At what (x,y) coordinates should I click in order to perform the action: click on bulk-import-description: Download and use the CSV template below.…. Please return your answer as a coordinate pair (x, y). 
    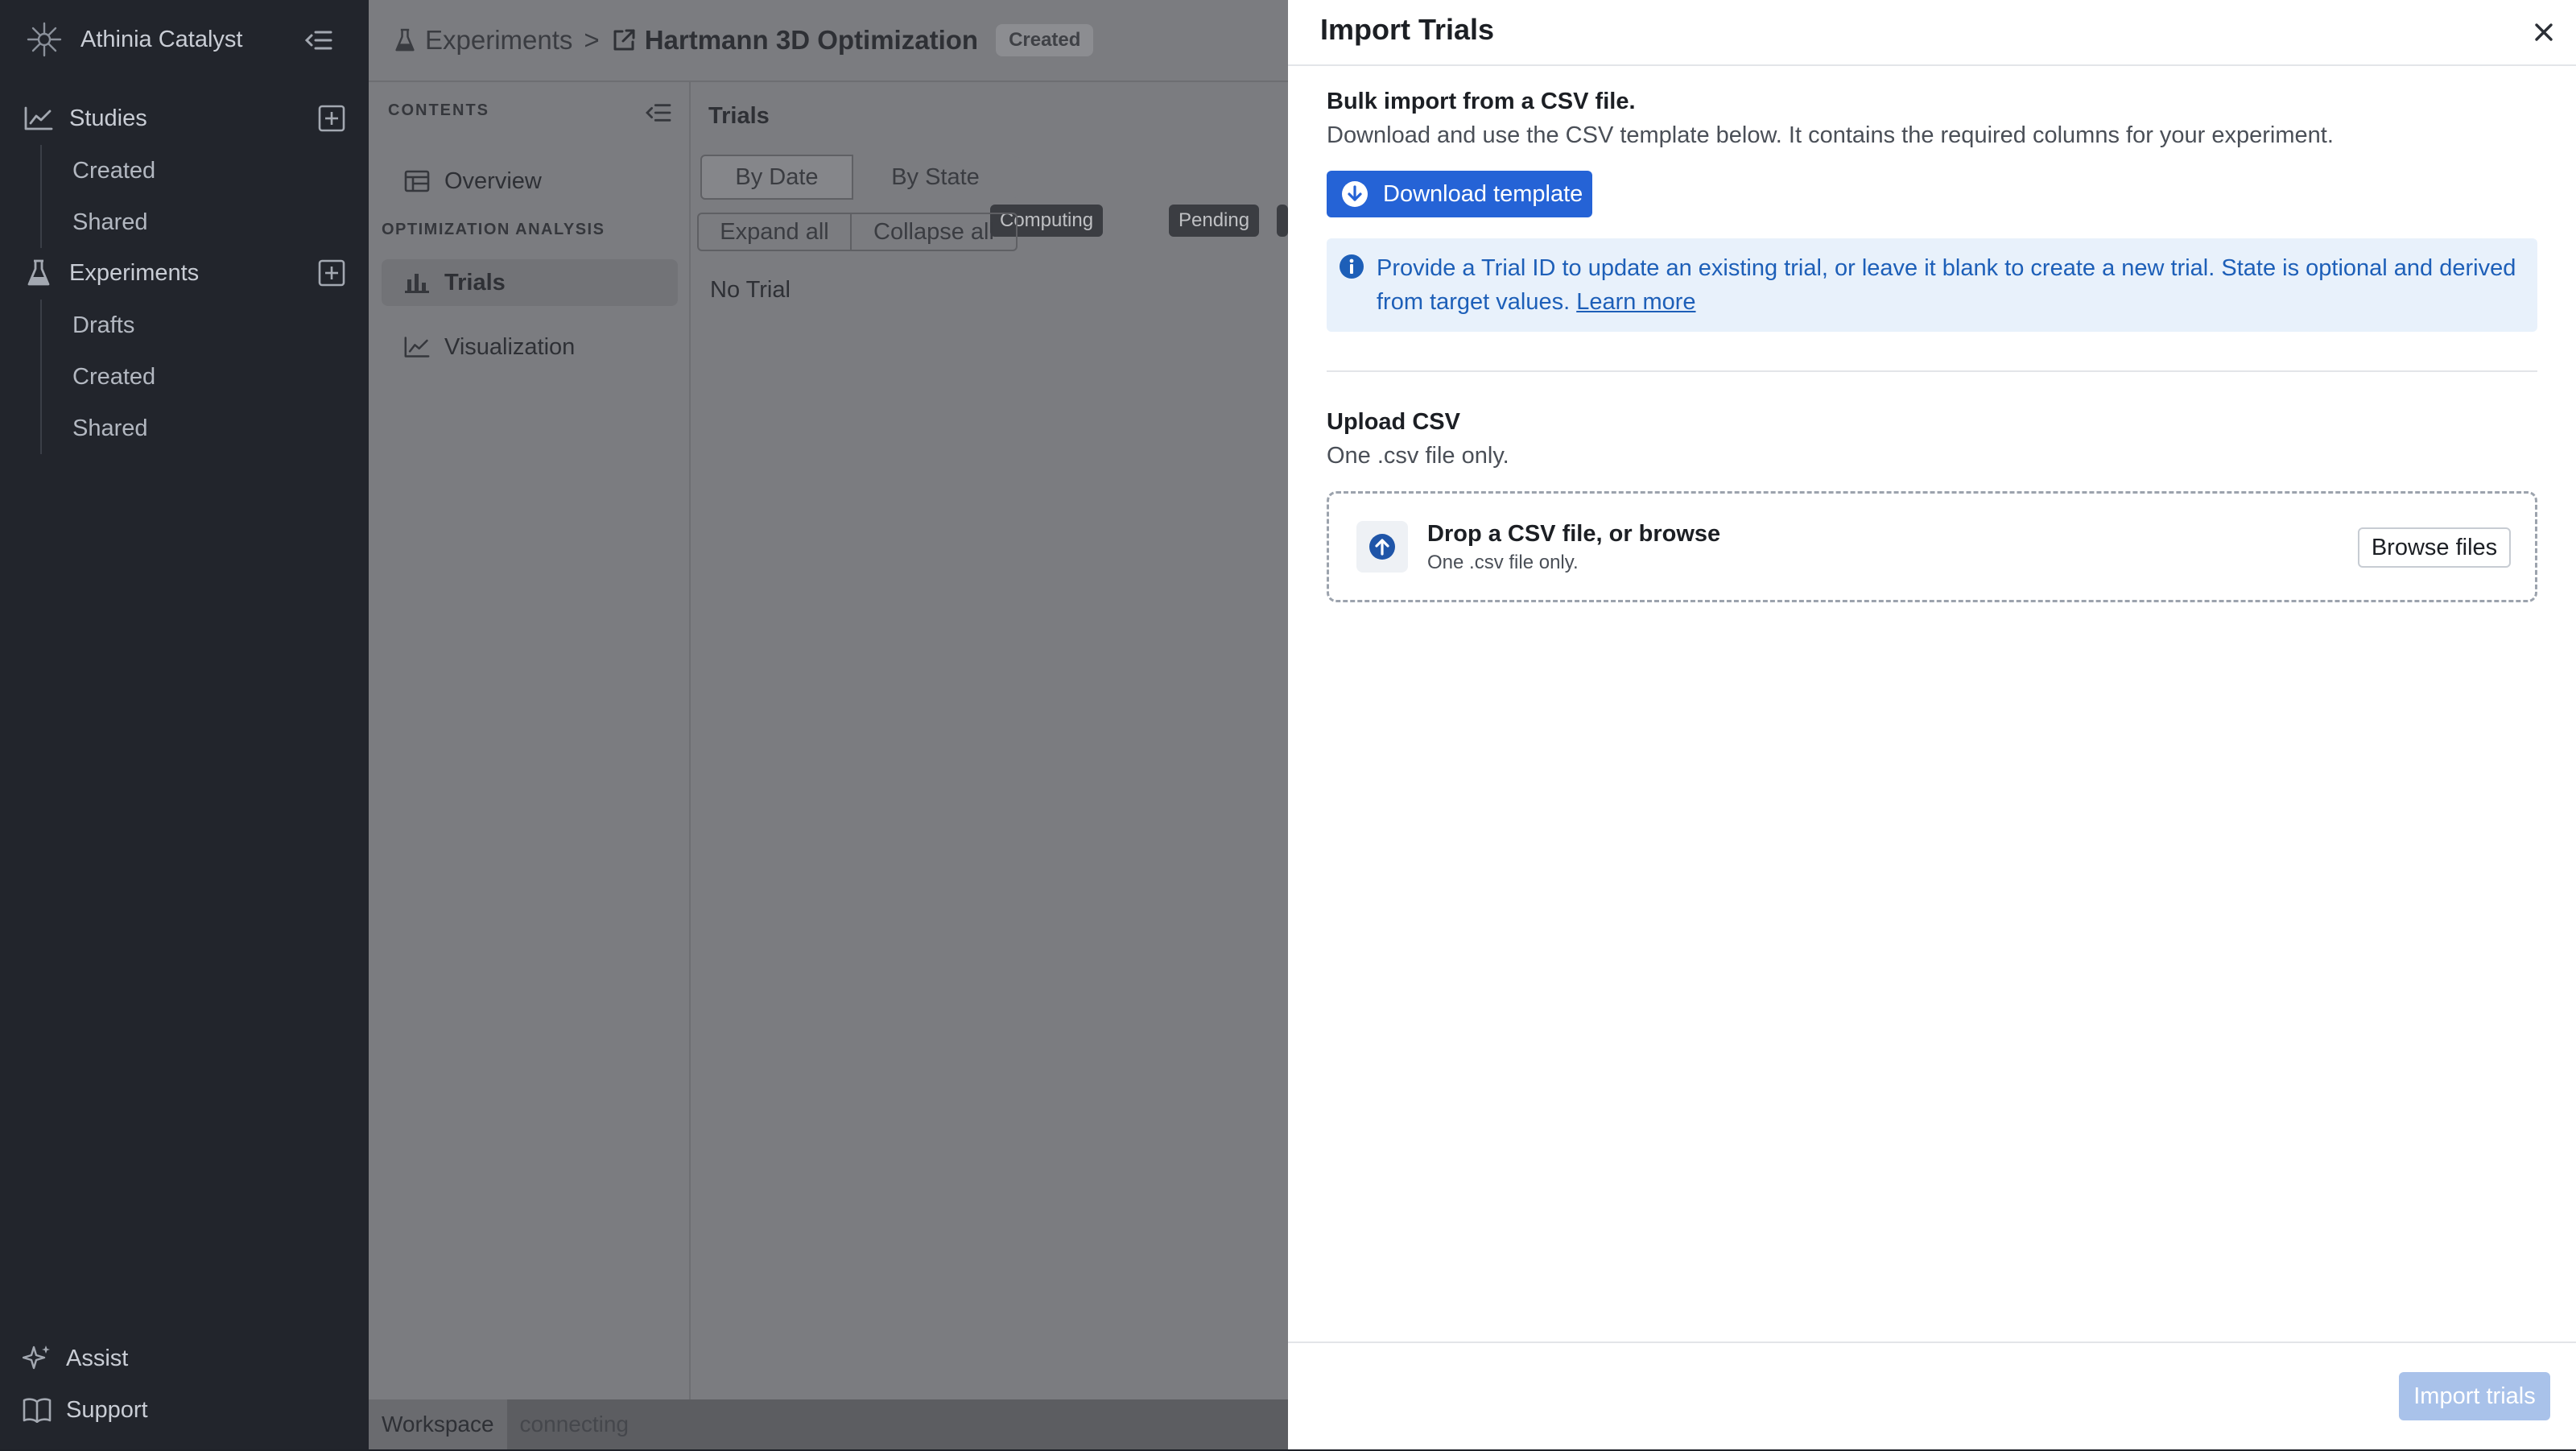
    Looking at the image, I should click on (1830, 135).